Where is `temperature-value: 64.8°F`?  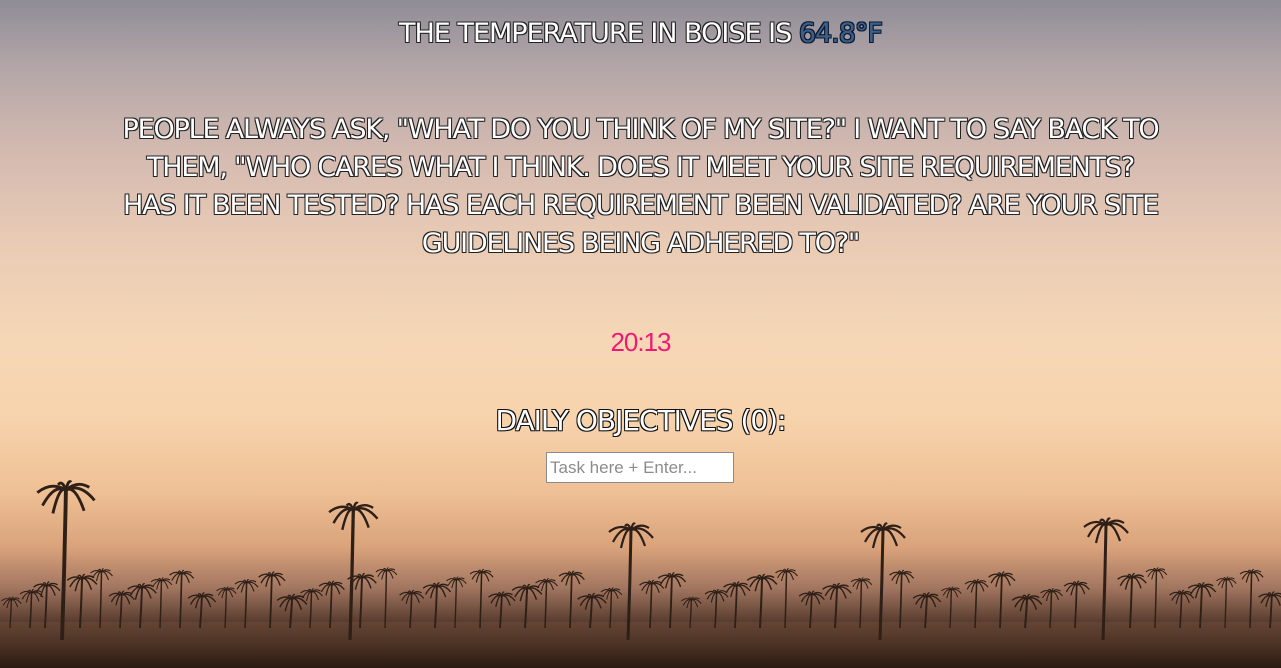 temperature-value: 64.8°F is located at coordinates (840, 33).